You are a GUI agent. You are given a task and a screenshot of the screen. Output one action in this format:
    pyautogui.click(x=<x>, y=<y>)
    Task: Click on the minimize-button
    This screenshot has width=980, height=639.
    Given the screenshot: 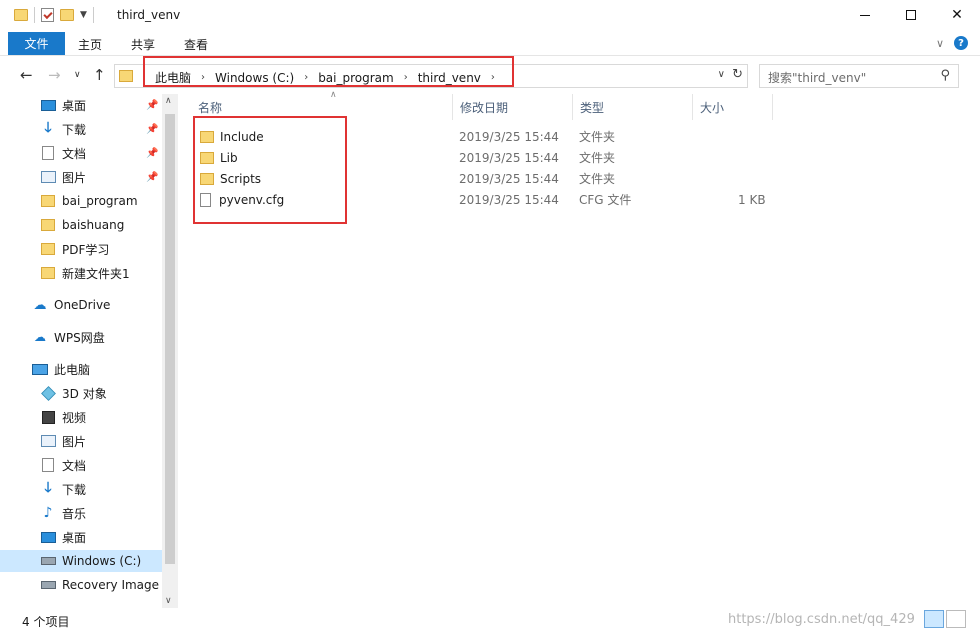 What is the action you would take?
    pyautogui.click(x=865, y=15)
    